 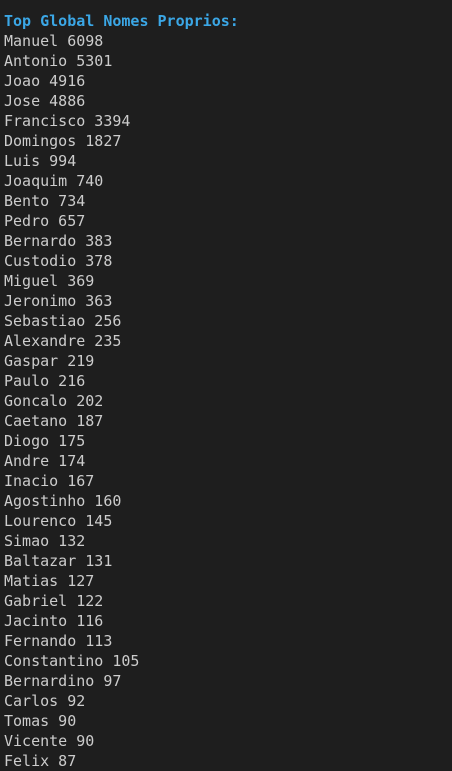 What do you see at coordinates (54, 421) in the screenshot?
I see `list-item: Caetano 187` at bounding box center [54, 421].